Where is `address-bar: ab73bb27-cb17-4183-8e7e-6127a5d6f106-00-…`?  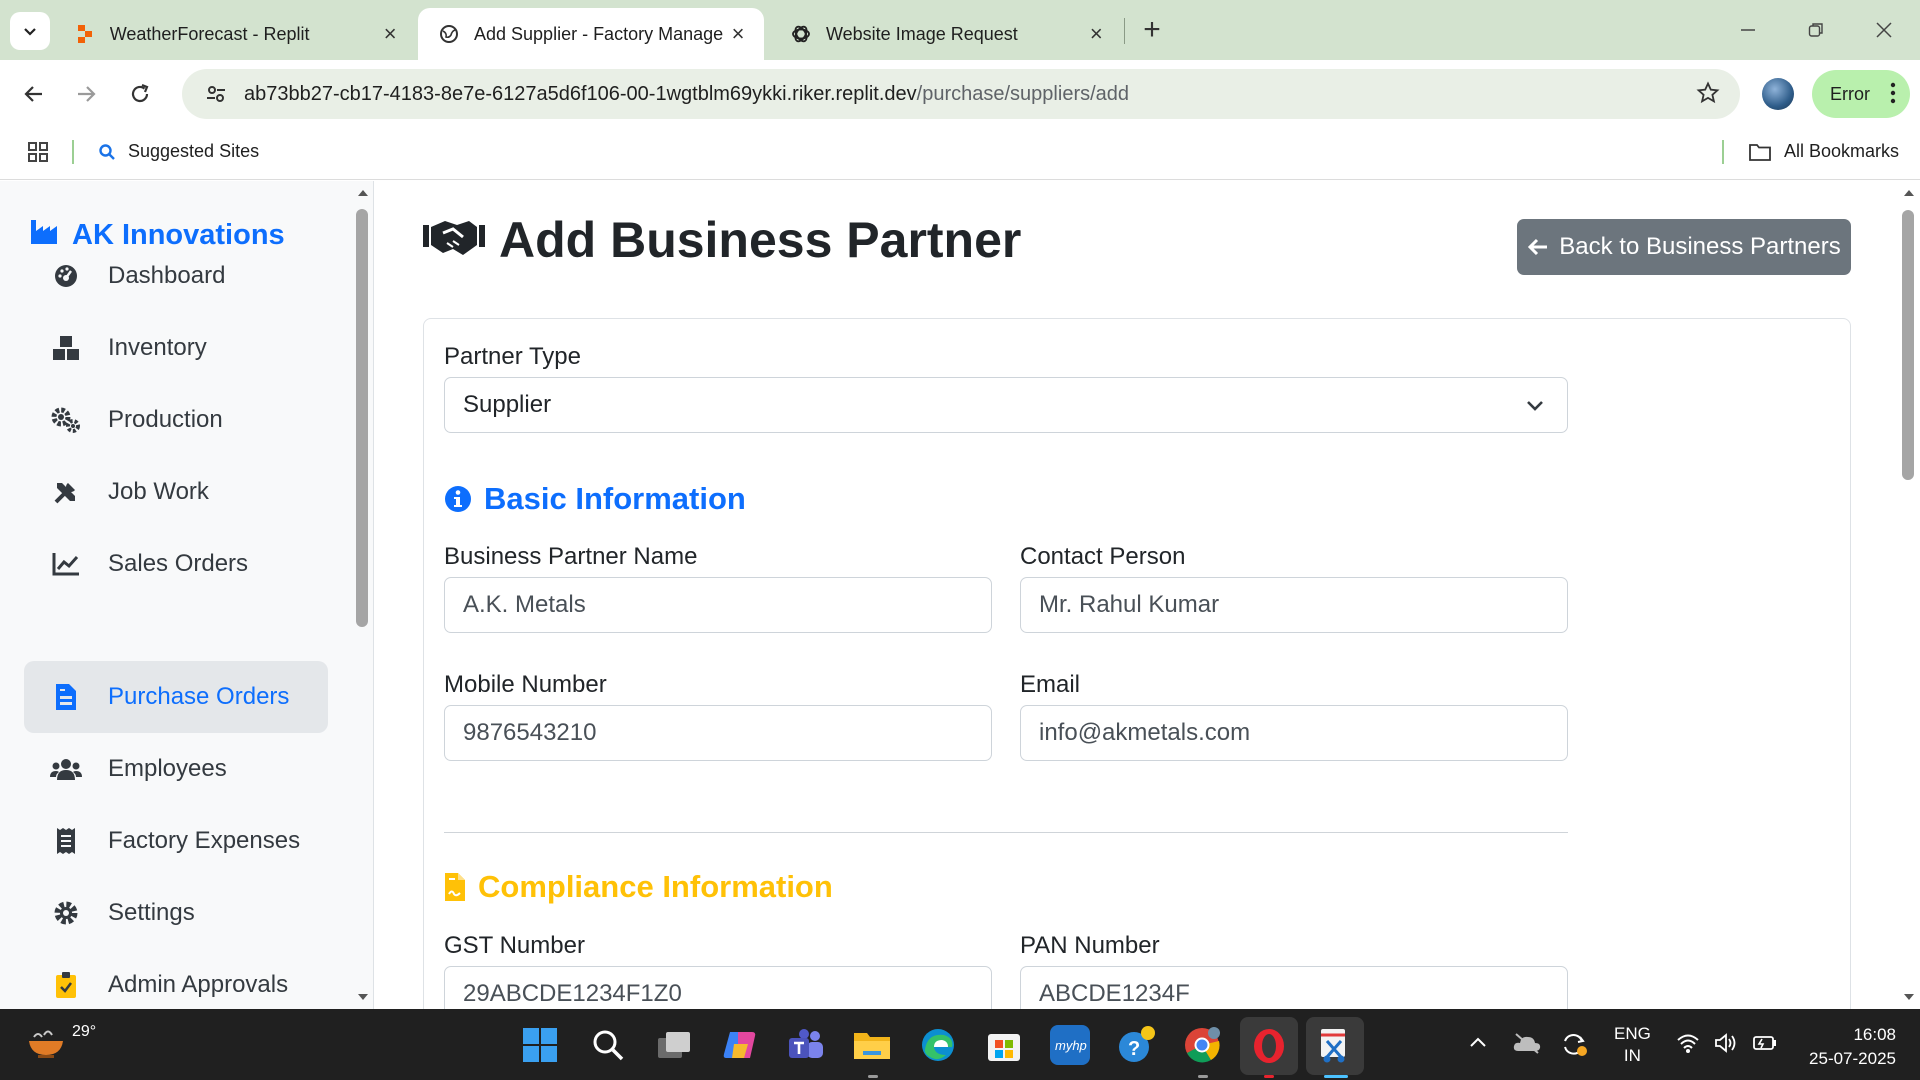
address-bar: ab73bb27-cb17-4183-8e7e-6127a5d6f106-00-… is located at coordinates (961, 94).